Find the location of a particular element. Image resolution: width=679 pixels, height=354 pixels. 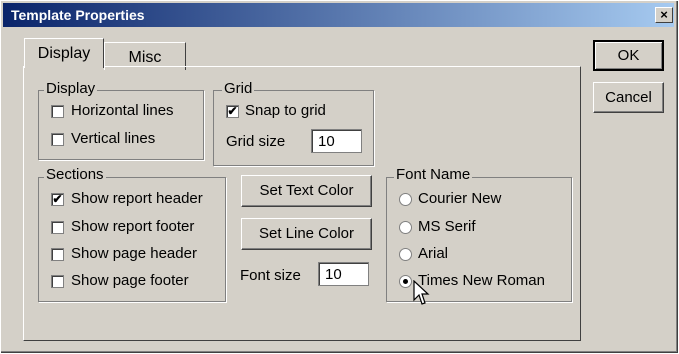

font-size-input: 10 is located at coordinates (343, 274).